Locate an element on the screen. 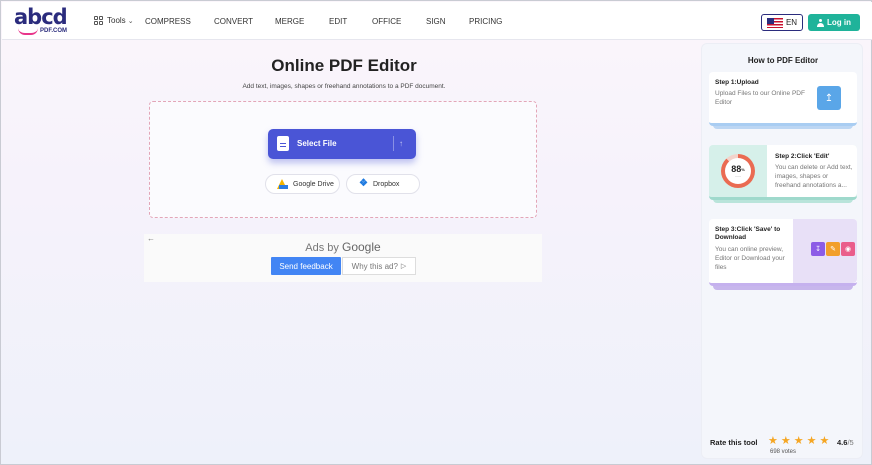  language-label: EN is located at coordinates (791, 22).